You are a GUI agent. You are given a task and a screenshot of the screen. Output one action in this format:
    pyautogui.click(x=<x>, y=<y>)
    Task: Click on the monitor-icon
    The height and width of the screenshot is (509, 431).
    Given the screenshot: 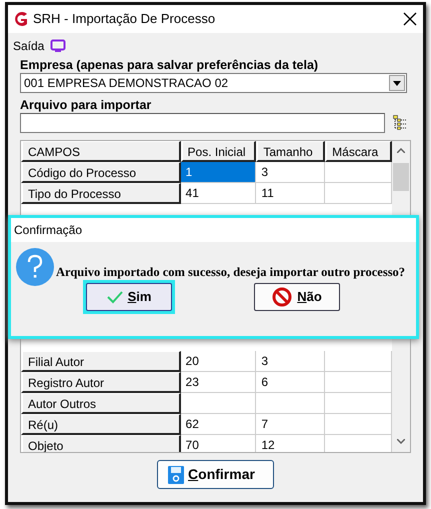 What is the action you would take?
    pyautogui.click(x=58, y=46)
    